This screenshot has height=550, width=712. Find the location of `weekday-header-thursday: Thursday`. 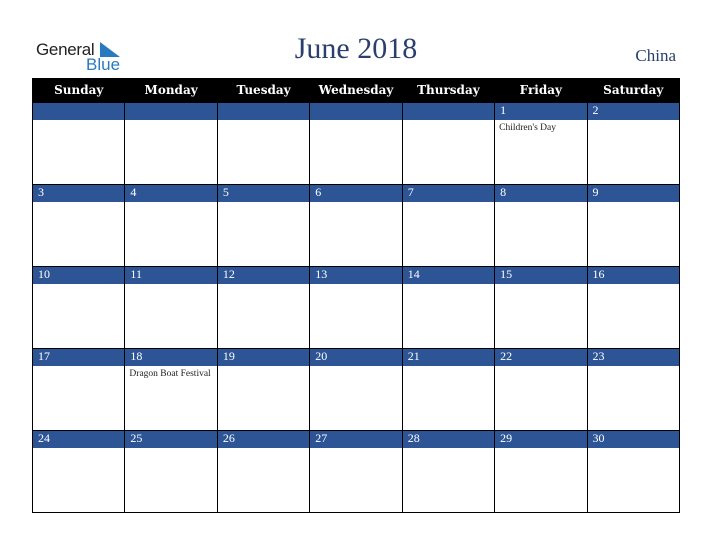

weekday-header-thursday: Thursday is located at coordinates (448, 90).